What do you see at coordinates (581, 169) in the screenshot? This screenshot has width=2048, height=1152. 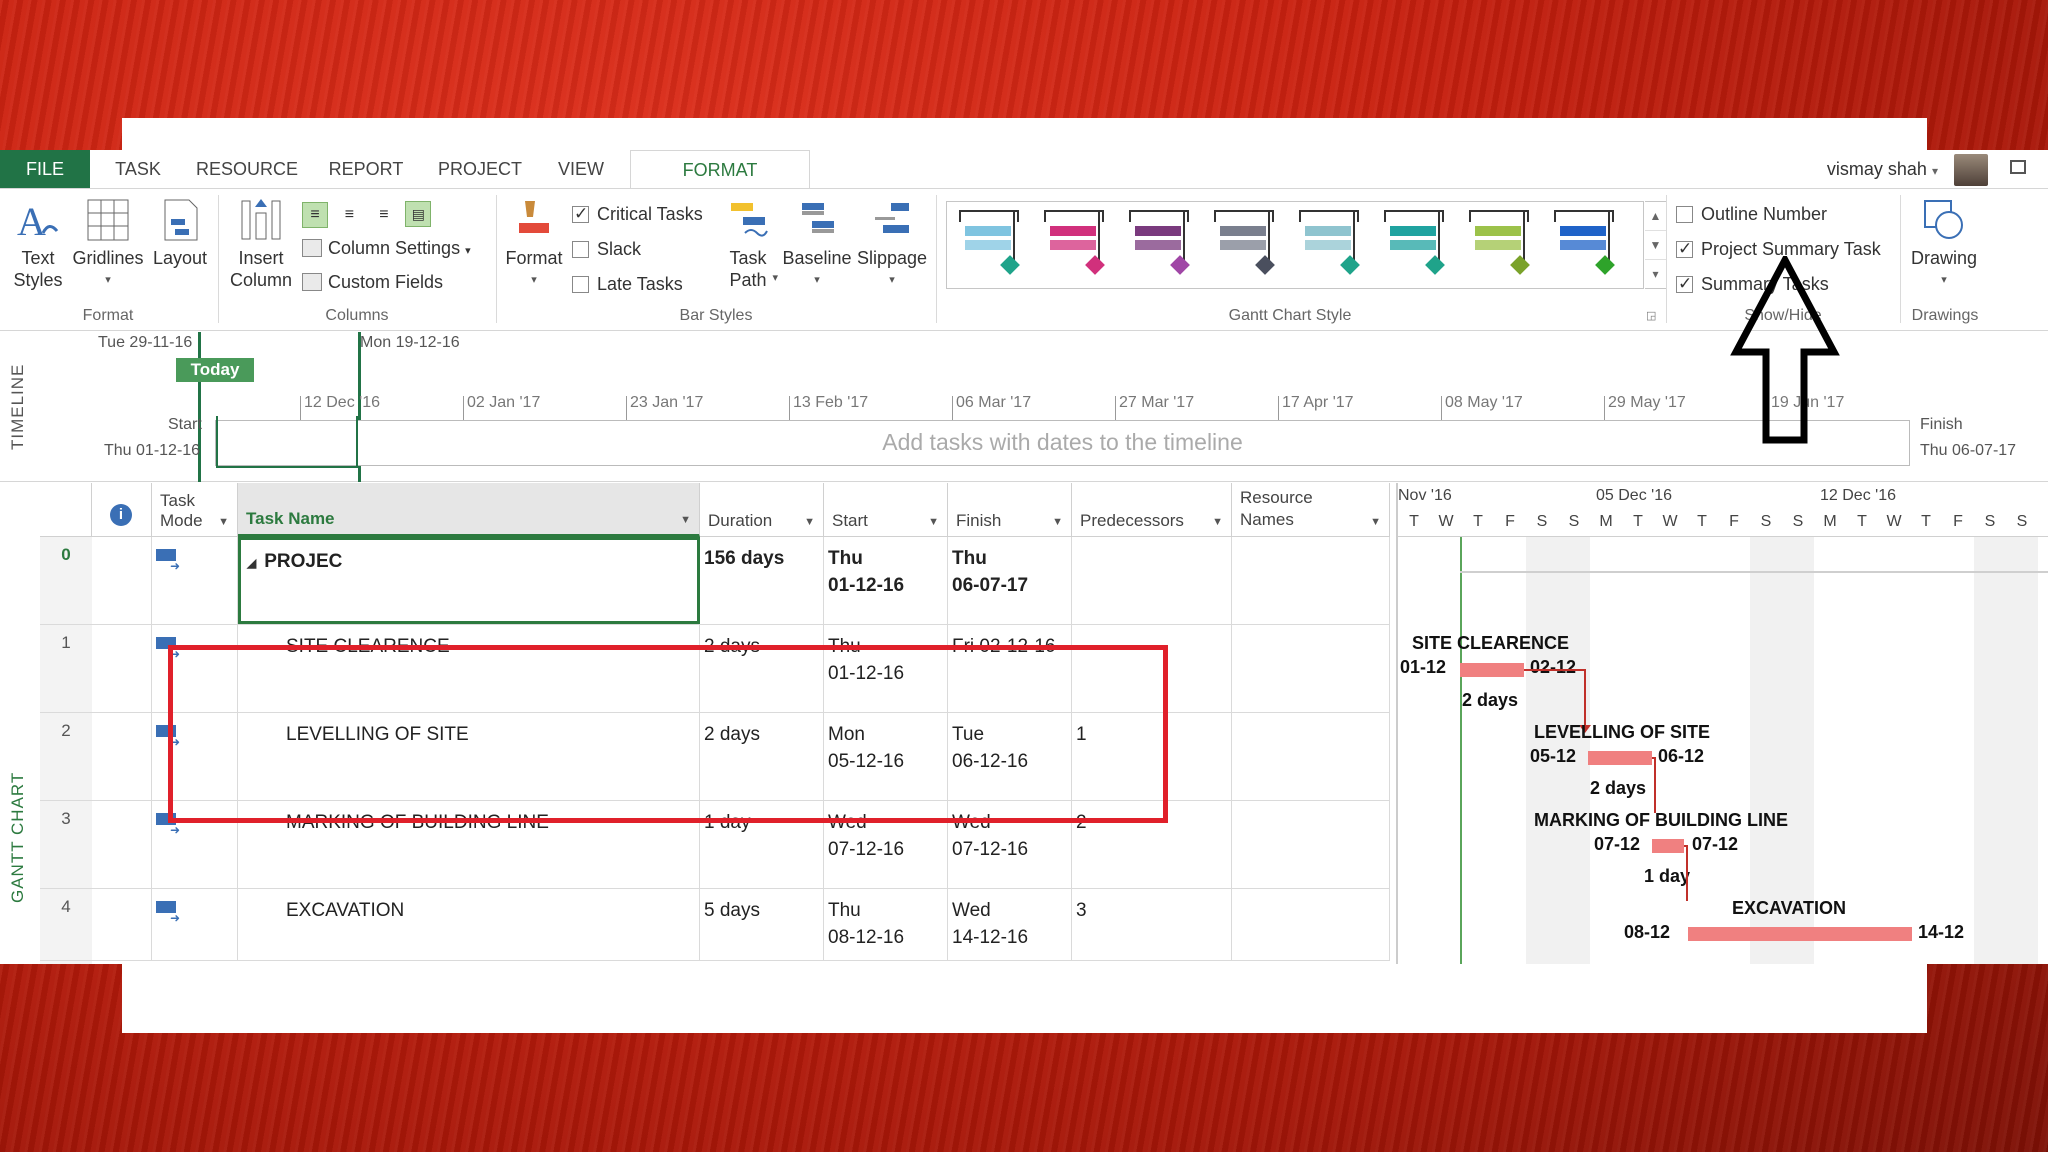 I see `tab-view: VIEW` at bounding box center [581, 169].